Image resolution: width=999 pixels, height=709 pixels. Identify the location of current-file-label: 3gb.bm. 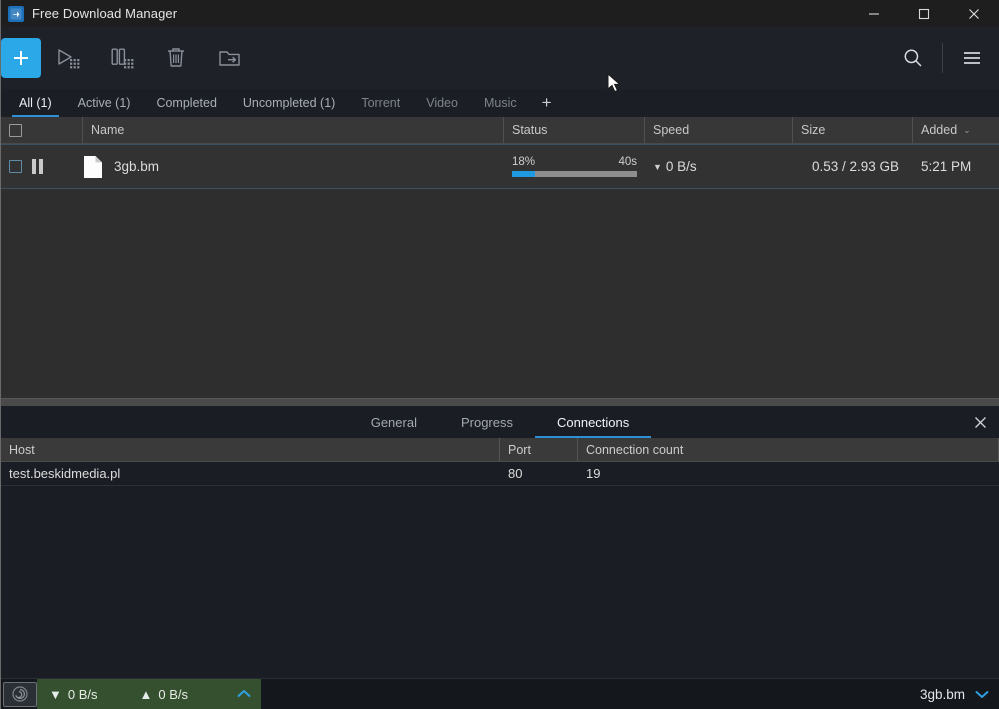
(942, 694).